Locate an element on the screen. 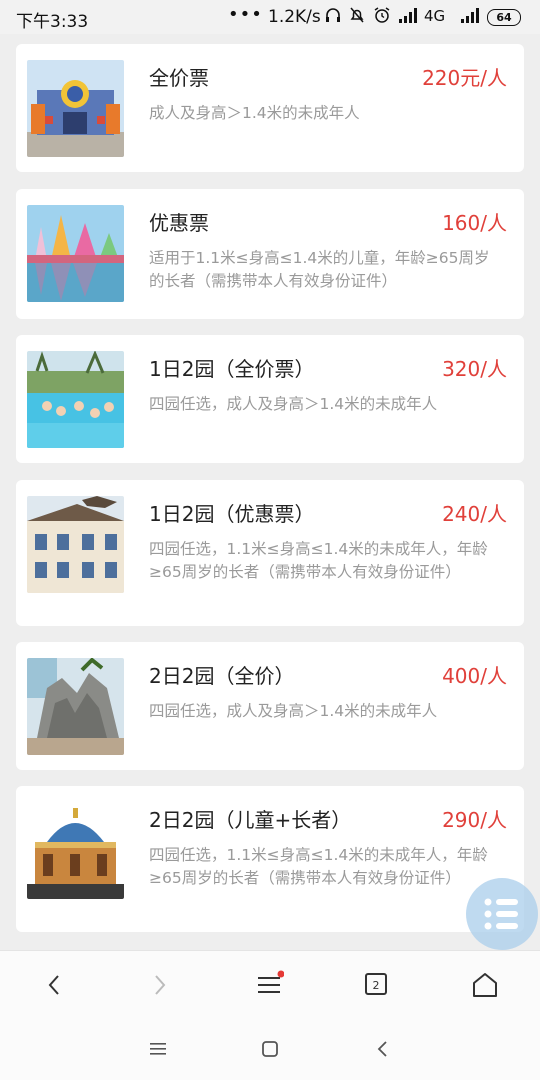 The width and height of the screenshot is (540, 1080). tabs-button: 2 is located at coordinates (376, 985).